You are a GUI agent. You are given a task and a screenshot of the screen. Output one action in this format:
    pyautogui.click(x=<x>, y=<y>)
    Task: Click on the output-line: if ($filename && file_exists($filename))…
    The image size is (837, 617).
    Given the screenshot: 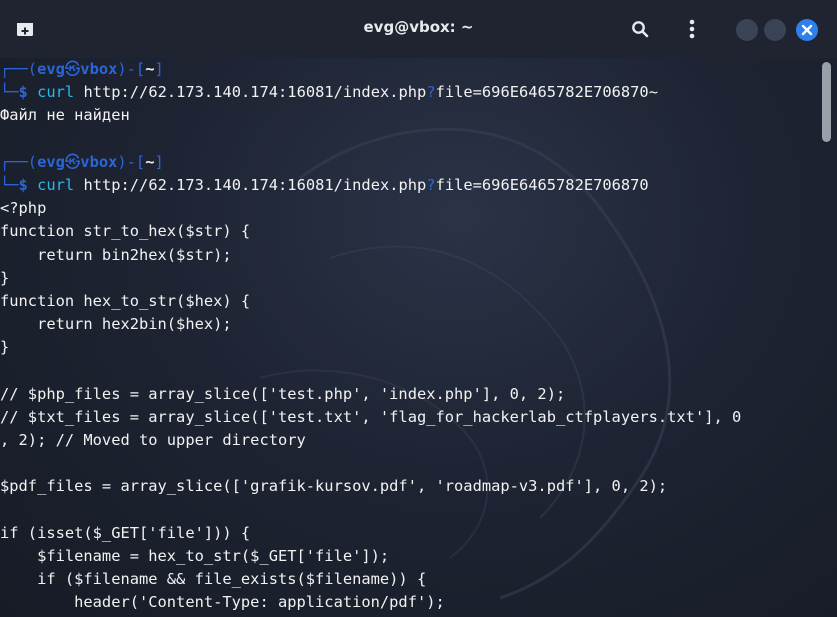 What is the action you would take?
    pyautogui.click(x=213, y=579)
    